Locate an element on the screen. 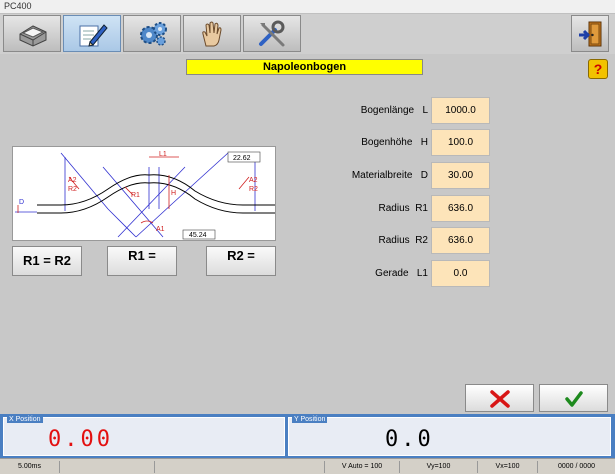  toolbar-button-manual is located at coordinates (212, 33).